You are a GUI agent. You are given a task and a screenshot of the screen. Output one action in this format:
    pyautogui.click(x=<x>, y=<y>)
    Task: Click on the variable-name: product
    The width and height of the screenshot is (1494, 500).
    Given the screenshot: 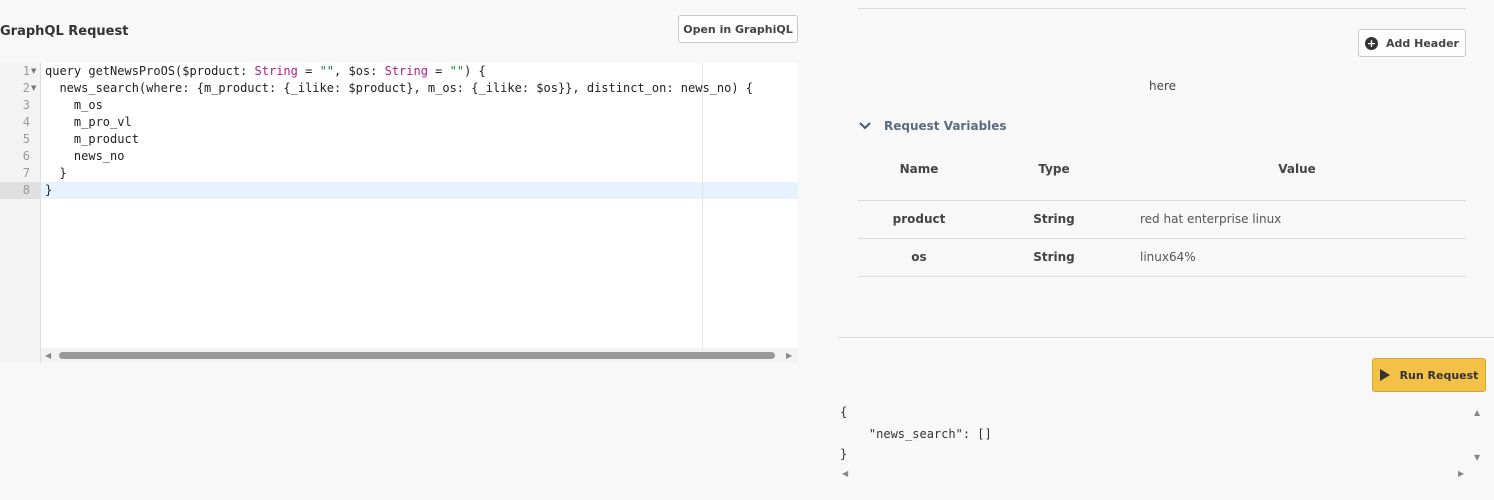 What is the action you would take?
    pyautogui.click(x=919, y=219)
    